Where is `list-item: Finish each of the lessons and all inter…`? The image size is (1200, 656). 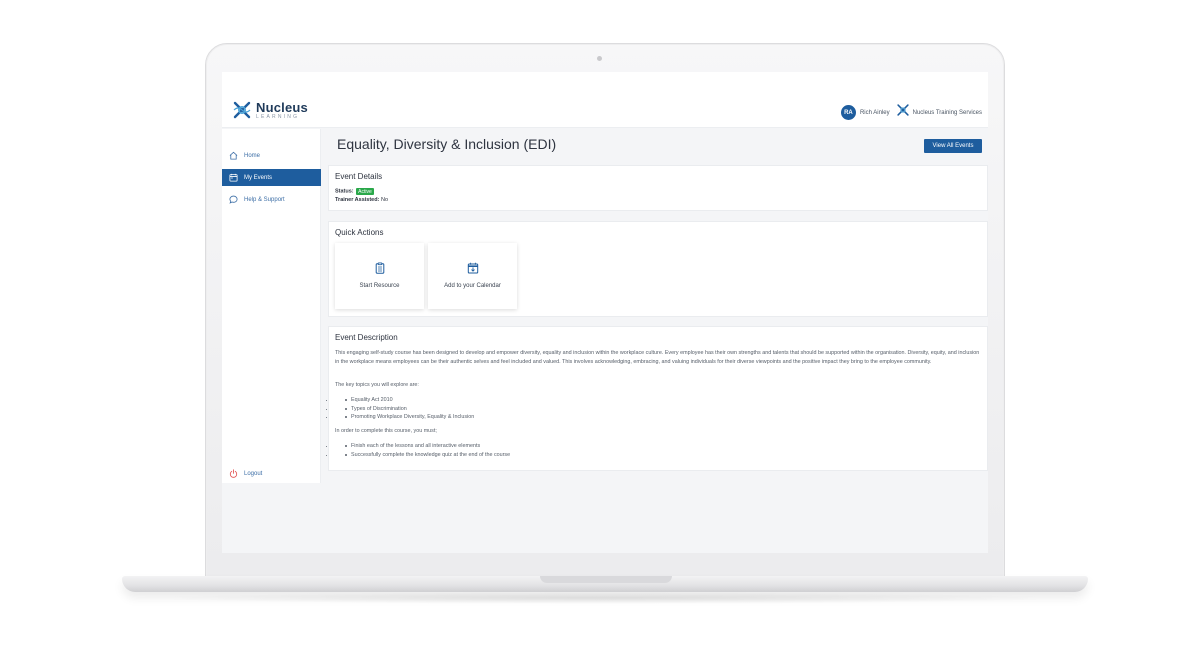 list-item: Finish each of the lessons and all inter… is located at coordinates (659, 446).